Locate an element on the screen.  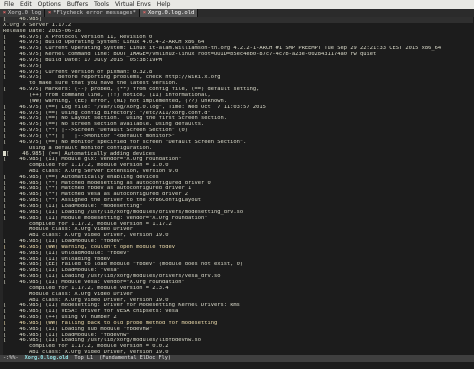
menu-buffers: Buffers is located at coordinates (77, 4).